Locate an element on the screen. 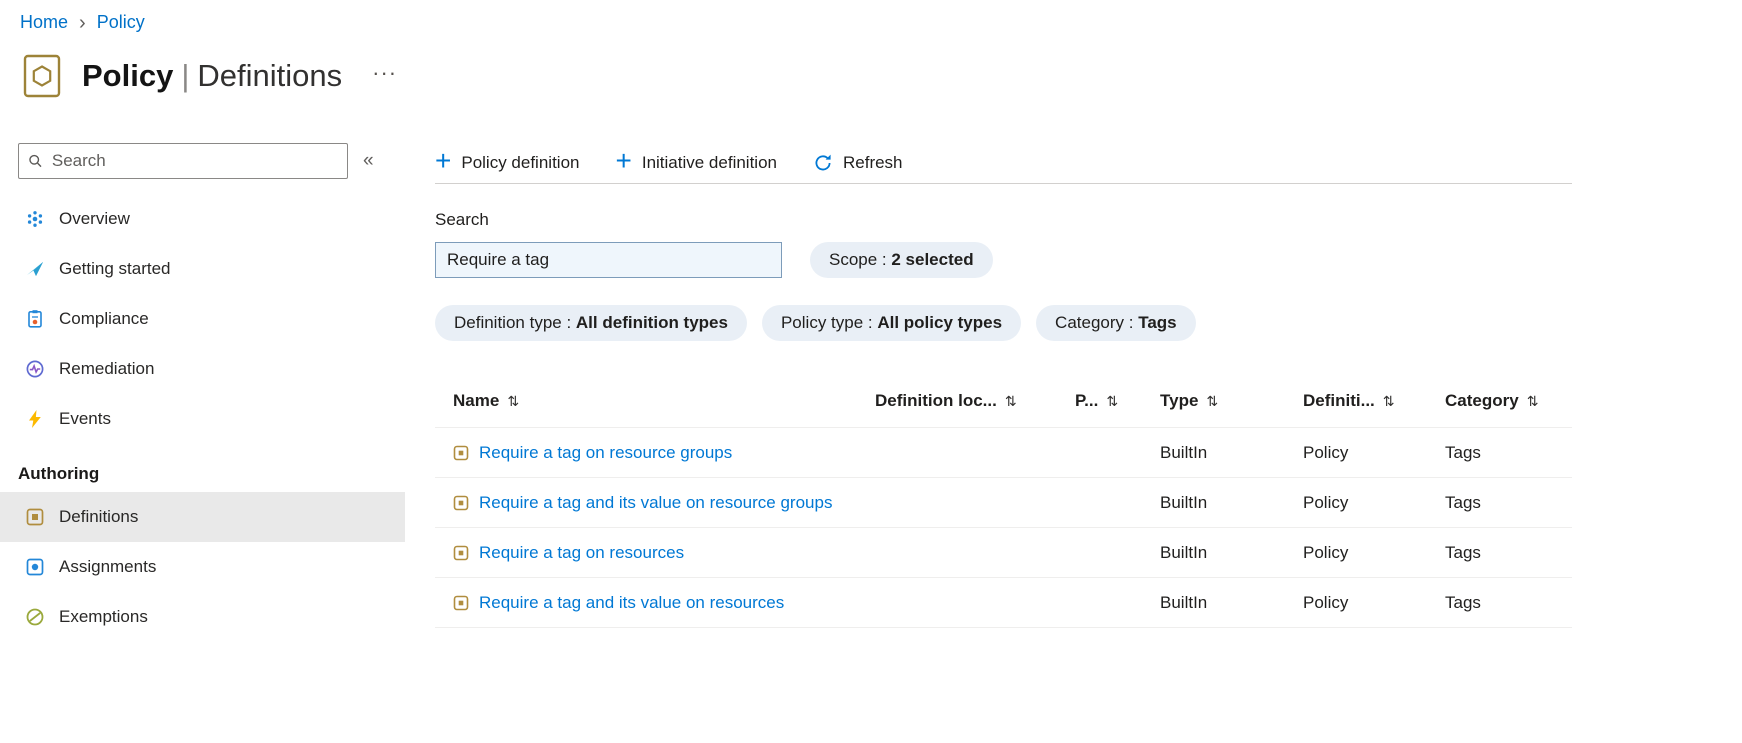  sidebar-item-getting-started: Getting started is located at coordinates (202, 269).